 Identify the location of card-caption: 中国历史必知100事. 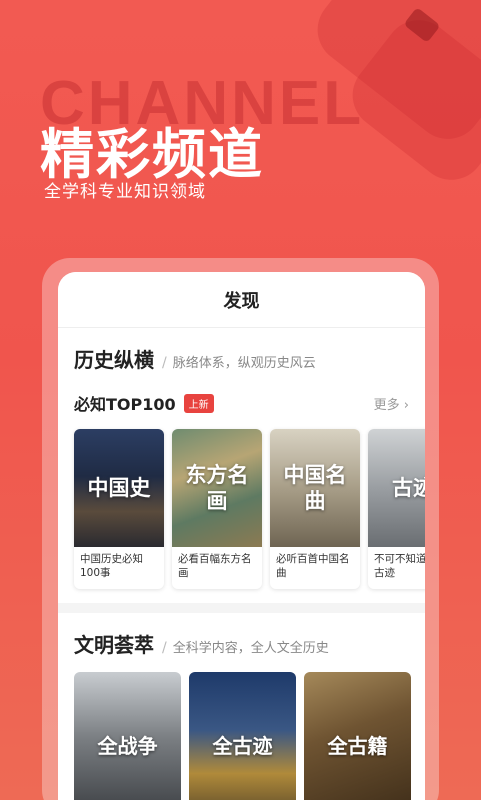
(111, 566).